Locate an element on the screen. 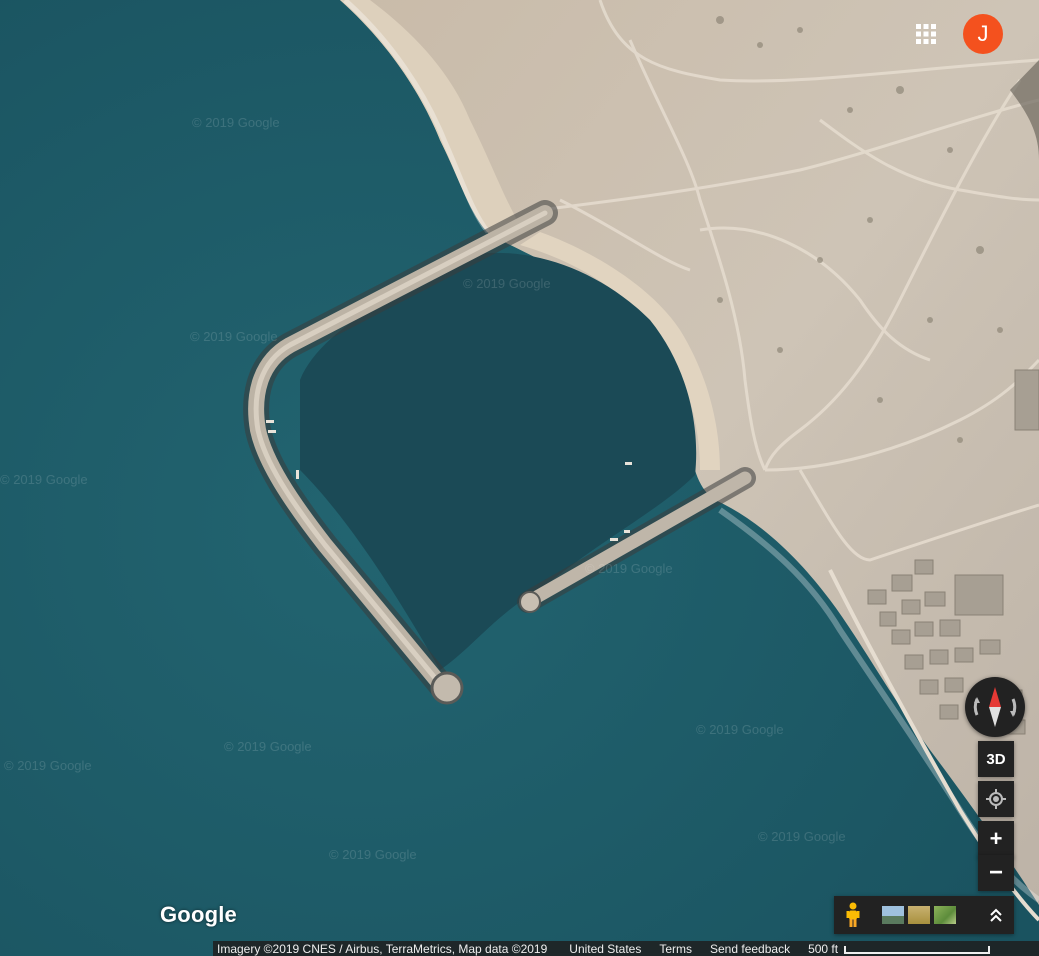  expand-glyph is located at coordinates (996, 915).